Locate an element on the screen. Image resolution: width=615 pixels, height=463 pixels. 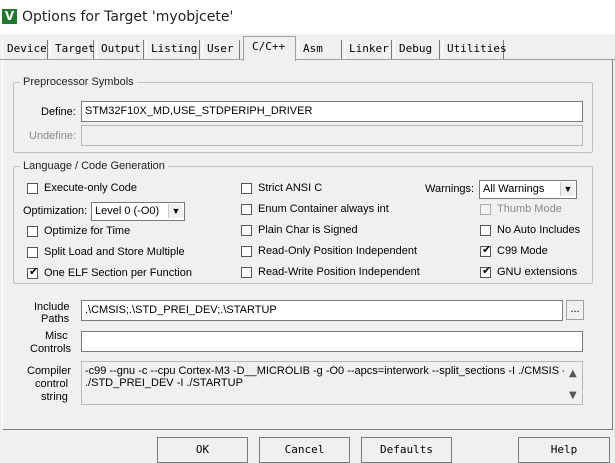
define-input: STM32F10X_MD,USE_STDPERIPH_DRIVER is located at coordinates (332, 111).